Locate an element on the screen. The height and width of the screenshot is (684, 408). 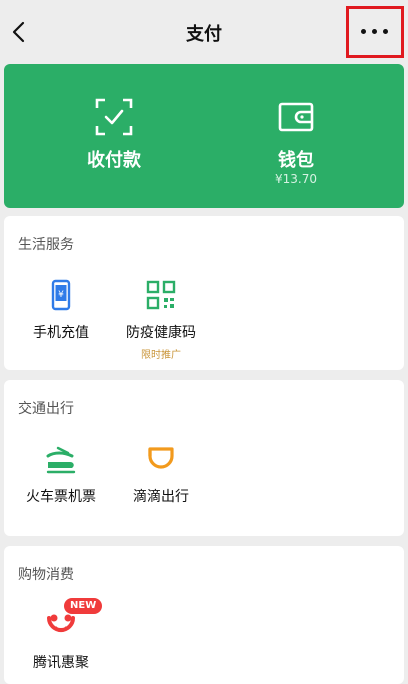
top-bar: 支付 is located at coordinates (204, 32).